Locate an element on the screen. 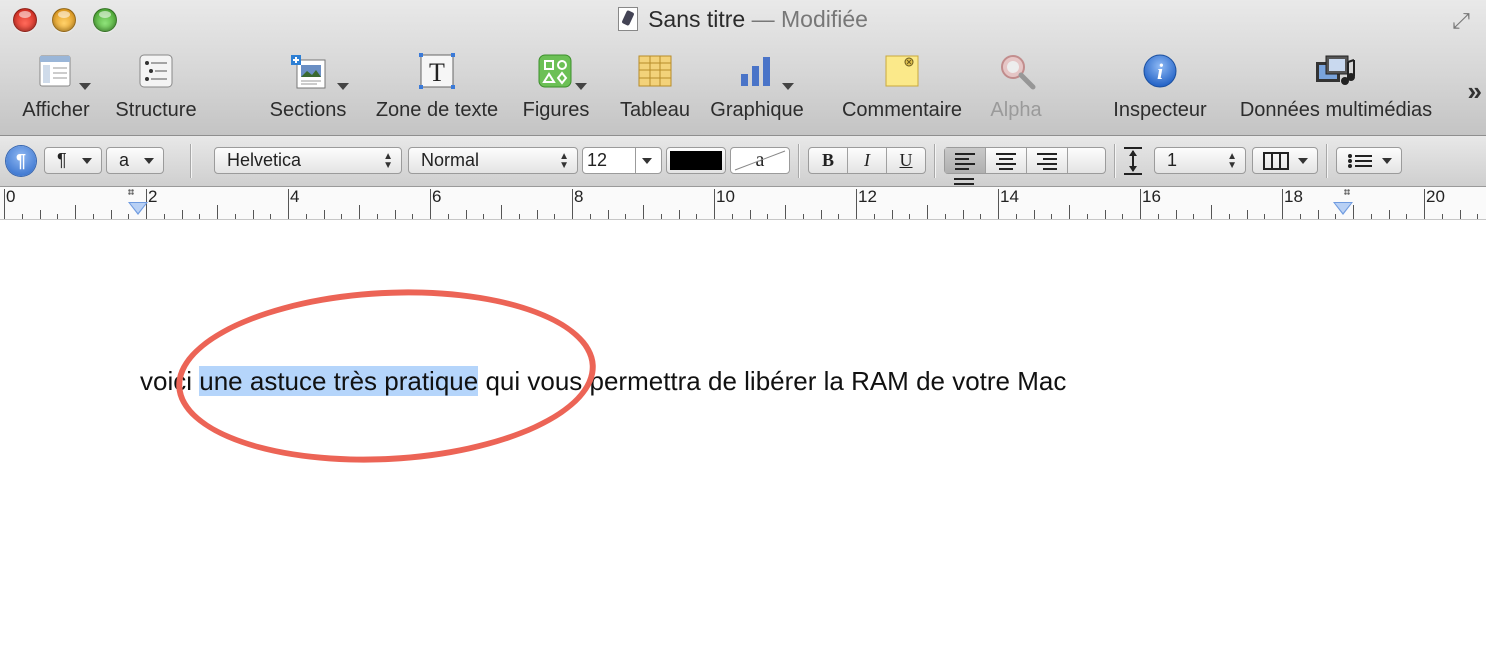  paragraph-style-popup: ¶ is located at coordinates (73, 160).